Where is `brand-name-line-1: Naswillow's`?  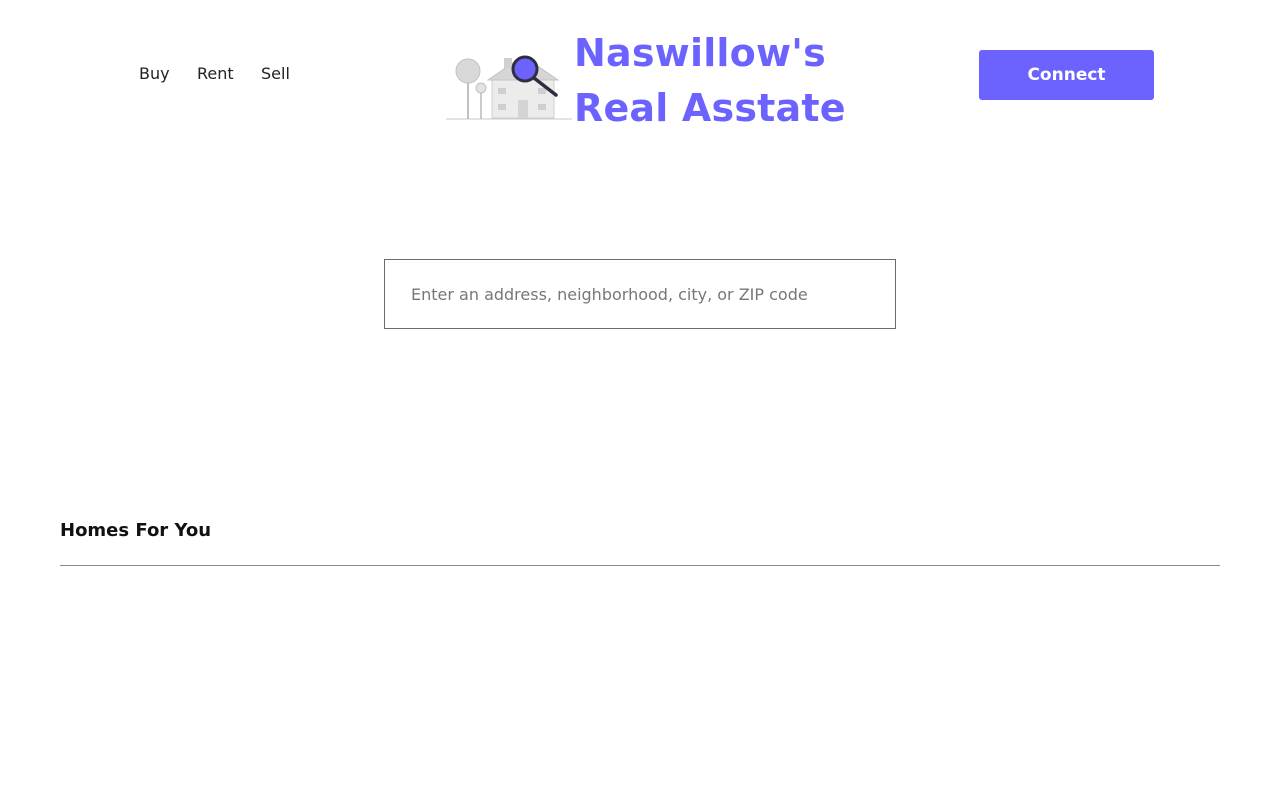
brand-name-line-1: Naswillow's is located at coordinates (700, 53).